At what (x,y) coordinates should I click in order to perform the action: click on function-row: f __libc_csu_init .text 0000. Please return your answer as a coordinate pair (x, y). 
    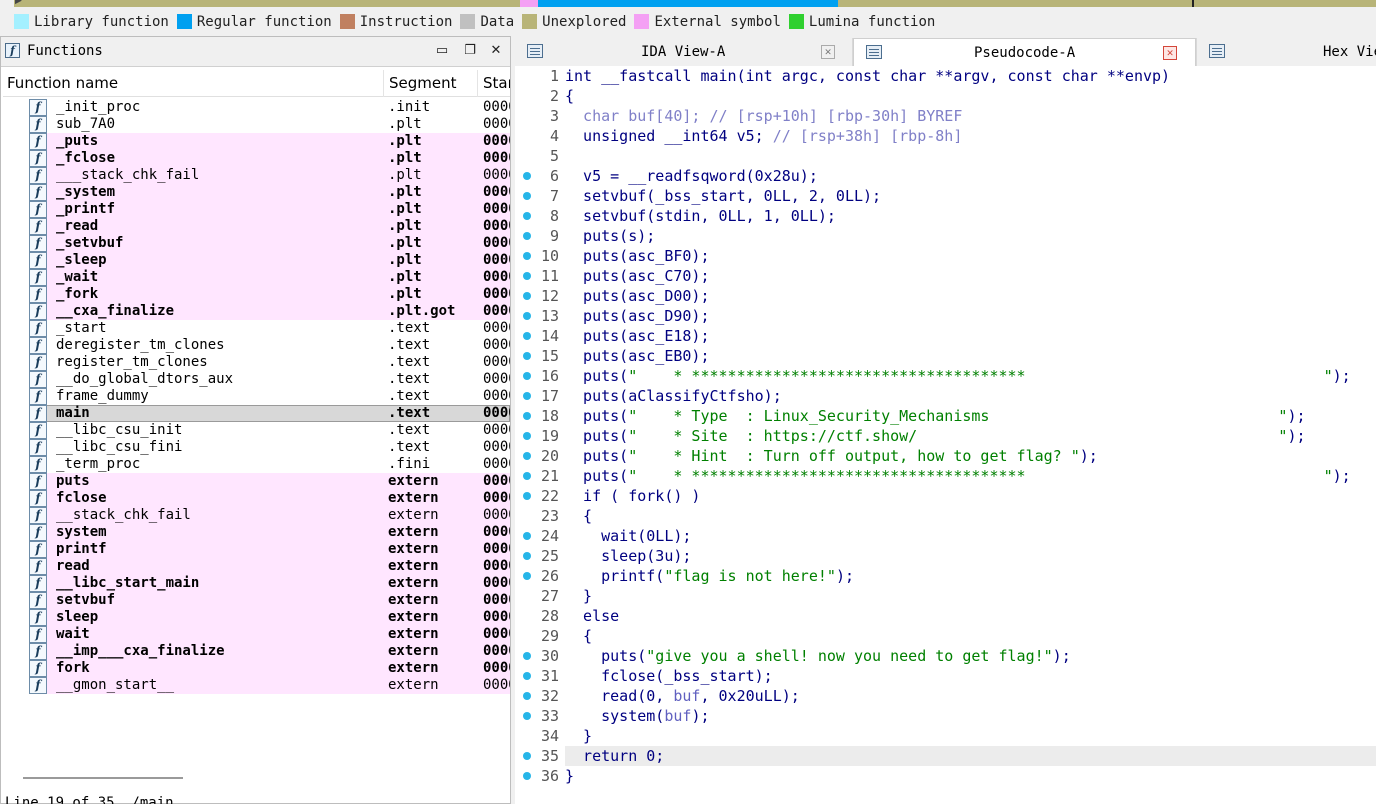
    Looking at the image, I should click on (256, 430).